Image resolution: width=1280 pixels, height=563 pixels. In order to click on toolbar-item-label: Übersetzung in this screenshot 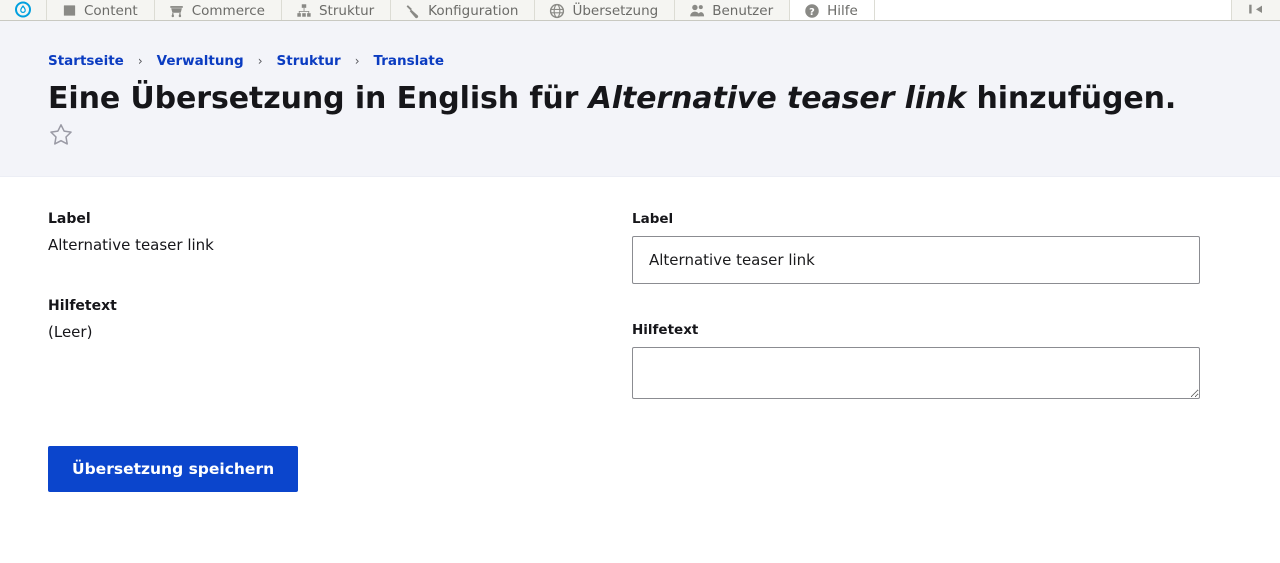, I will do `click(615, 10)`.